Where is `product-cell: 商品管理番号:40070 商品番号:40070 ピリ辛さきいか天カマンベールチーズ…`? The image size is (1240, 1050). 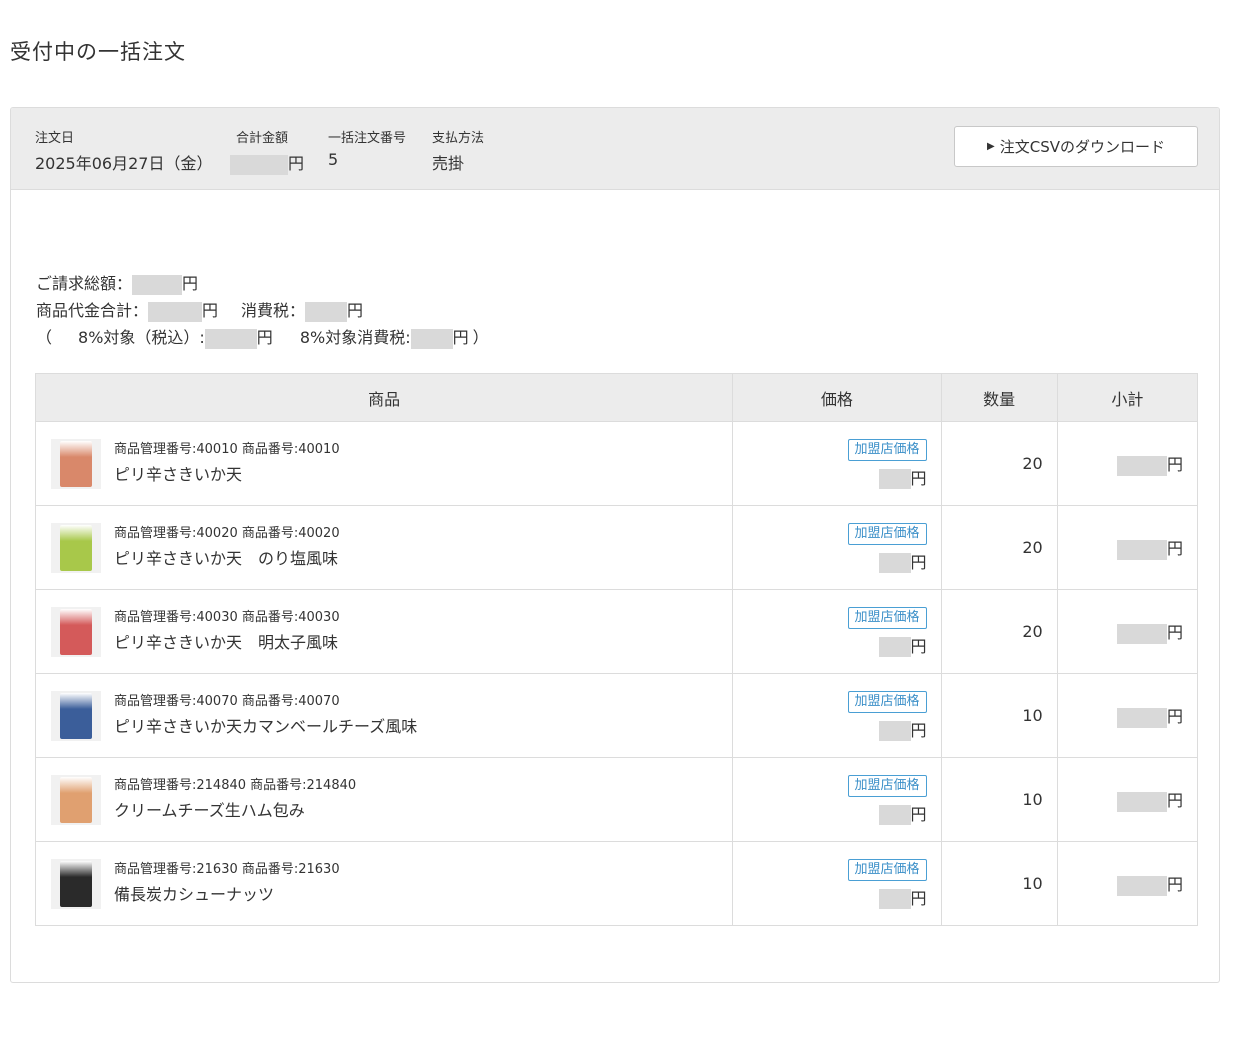 product-cell: 商品管理番号:40070 商品番号:40070 ピリ辛さきいか天カマンベールチーズ… is located at coordinates (384, 715).